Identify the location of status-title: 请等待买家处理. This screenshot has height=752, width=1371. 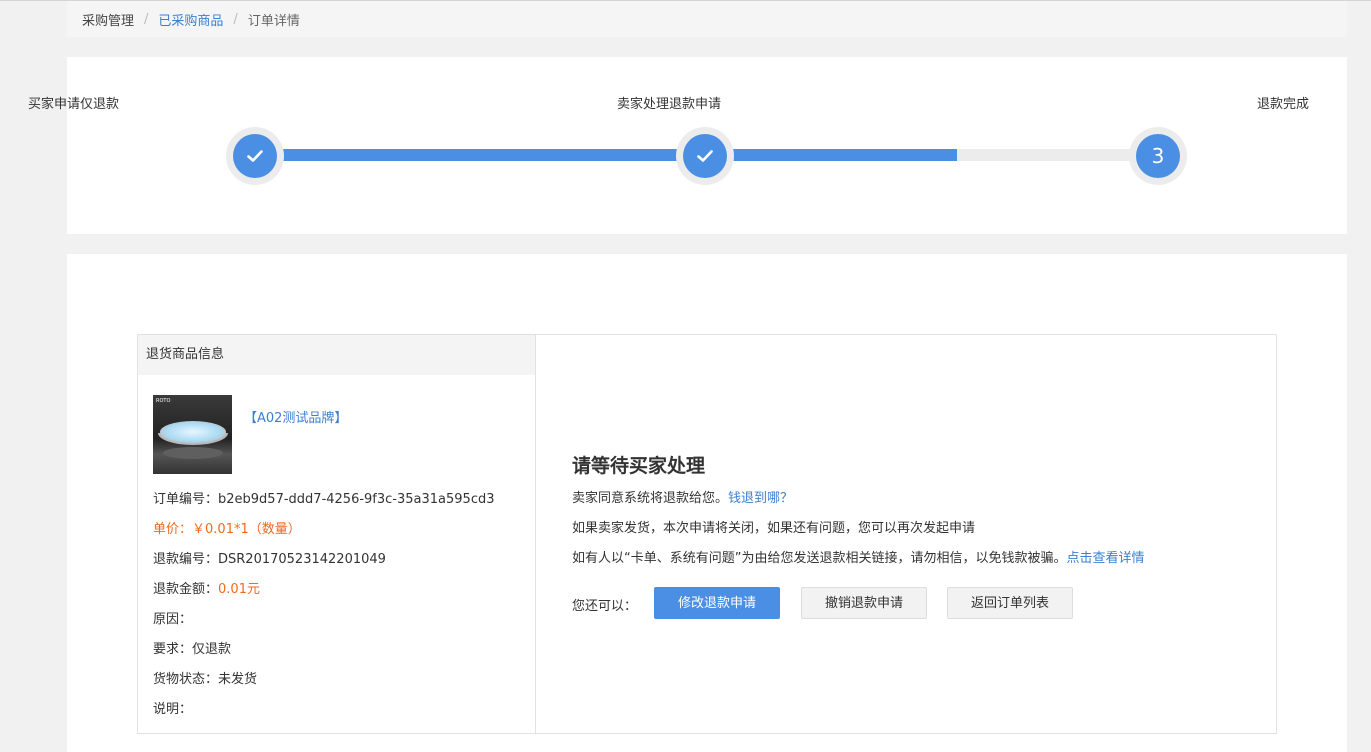
(639, 466).